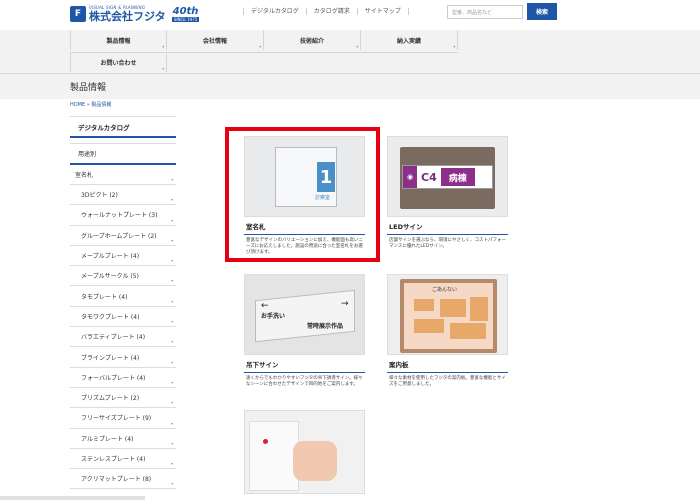  Describe the element at coordinates (123, 236) in the screenshot. I see `sidebar-item: グループホームプレート (2)` at that location.